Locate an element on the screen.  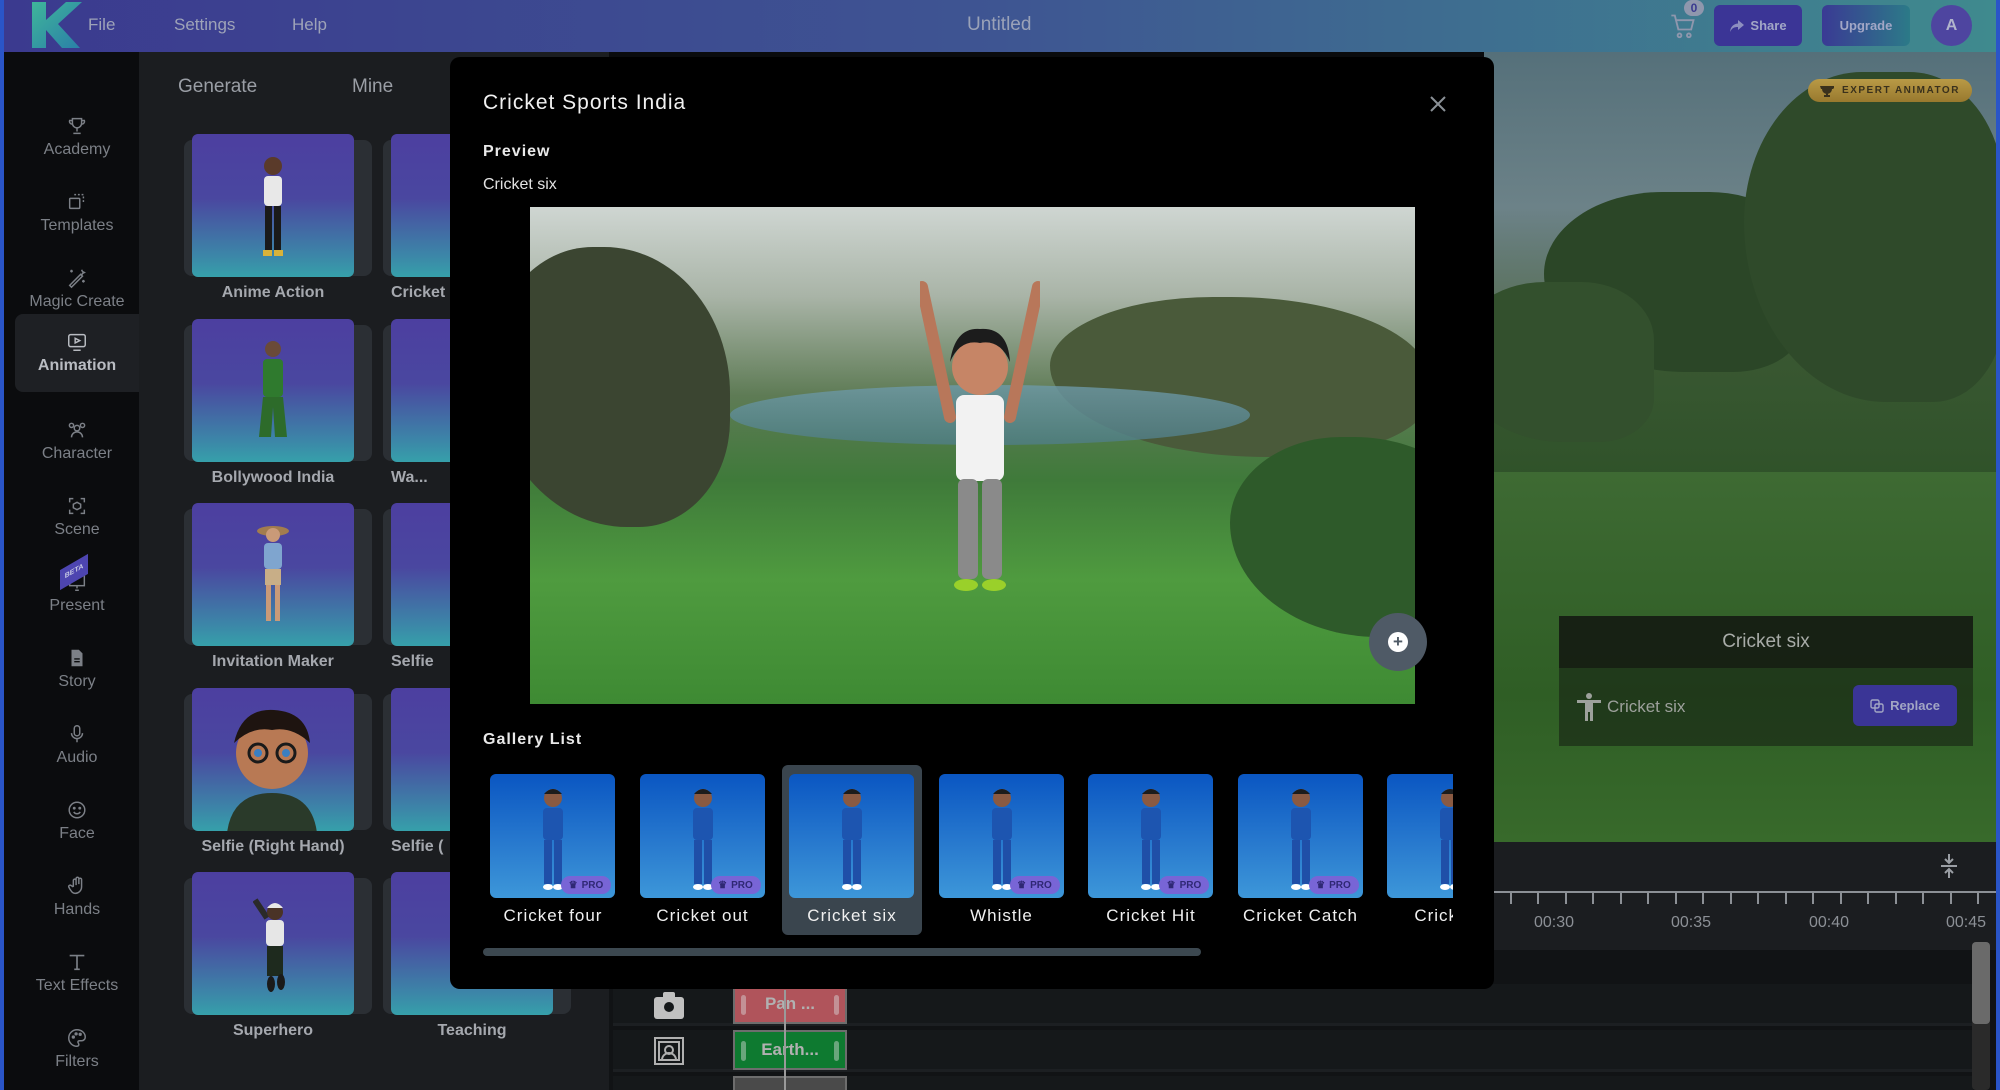
document-title: Untitled is located at coordinates (999, 25).